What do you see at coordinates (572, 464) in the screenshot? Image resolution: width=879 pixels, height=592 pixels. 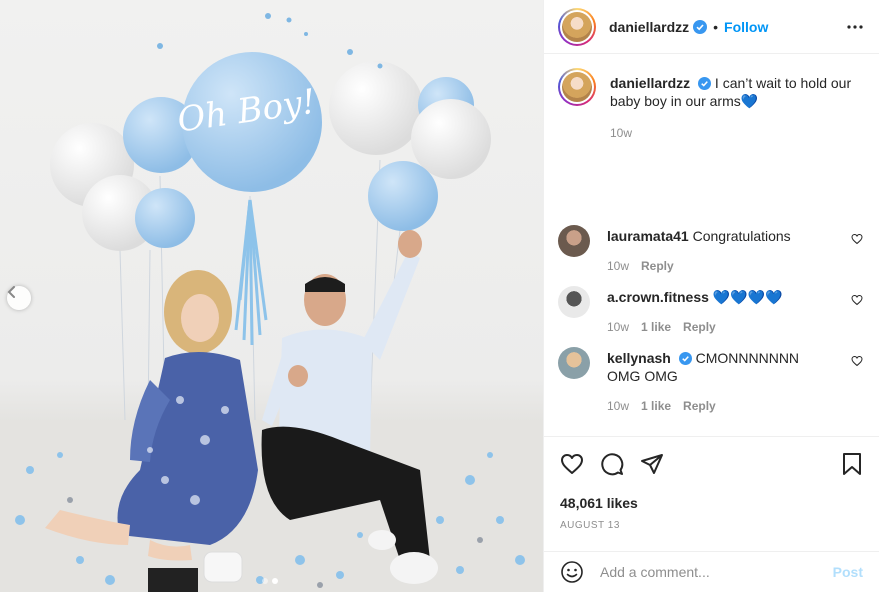 I see `heart-icon` at bounding box center [572, 464].